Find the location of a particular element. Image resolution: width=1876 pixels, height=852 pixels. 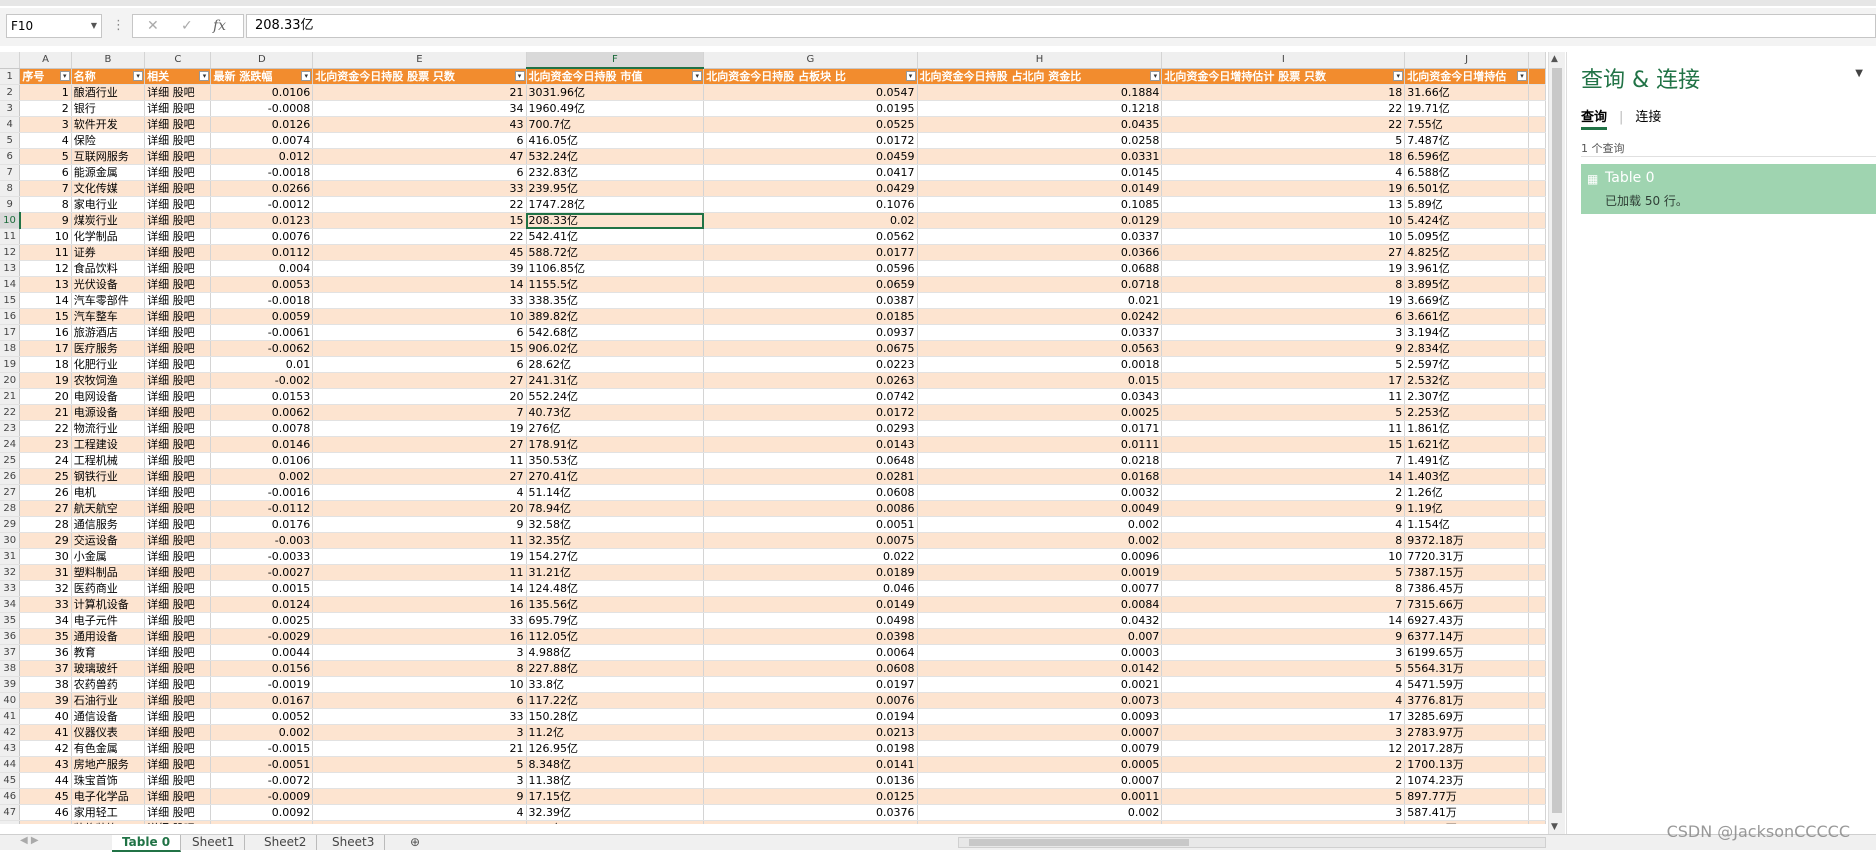

table-cell: 电子元件 is located at coordinates (108, 620).